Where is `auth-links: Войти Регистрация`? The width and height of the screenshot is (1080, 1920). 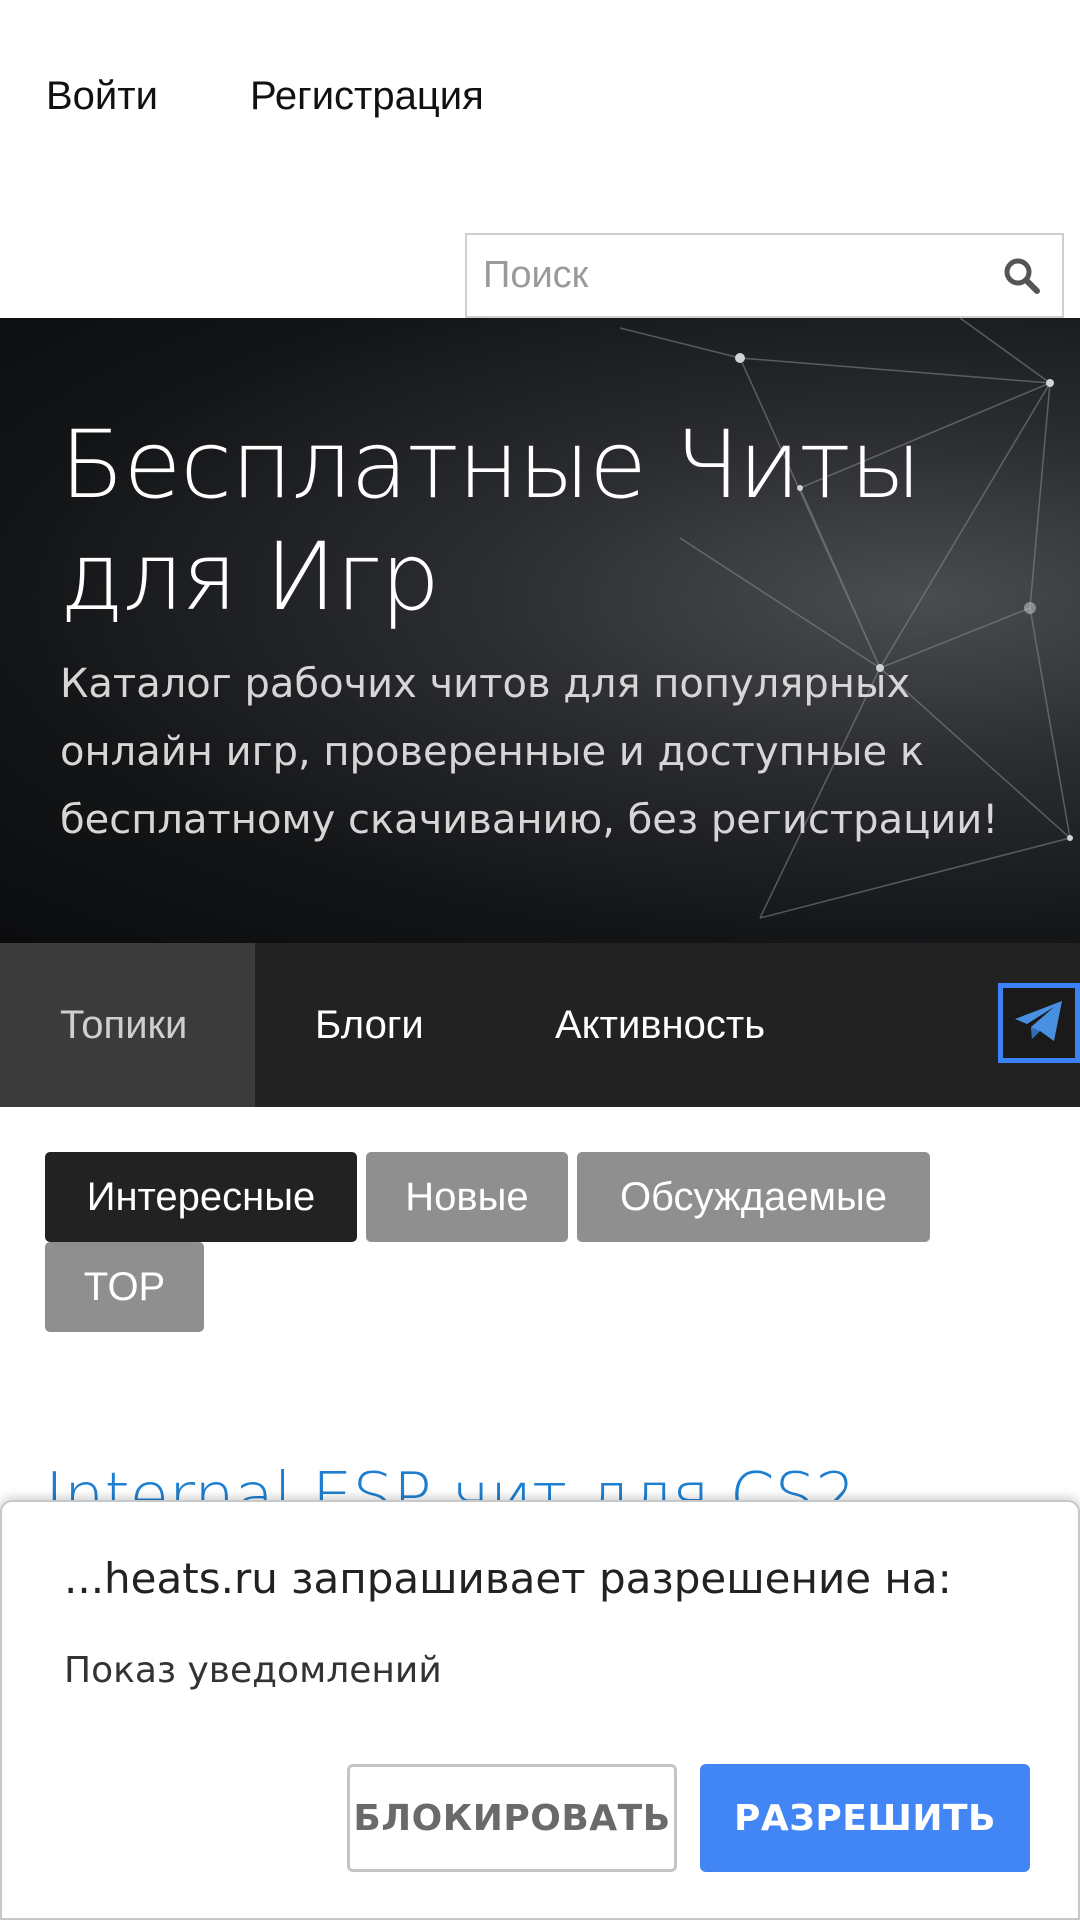 auth-links: Войти Регистрация is located at coordinates (265, 96).